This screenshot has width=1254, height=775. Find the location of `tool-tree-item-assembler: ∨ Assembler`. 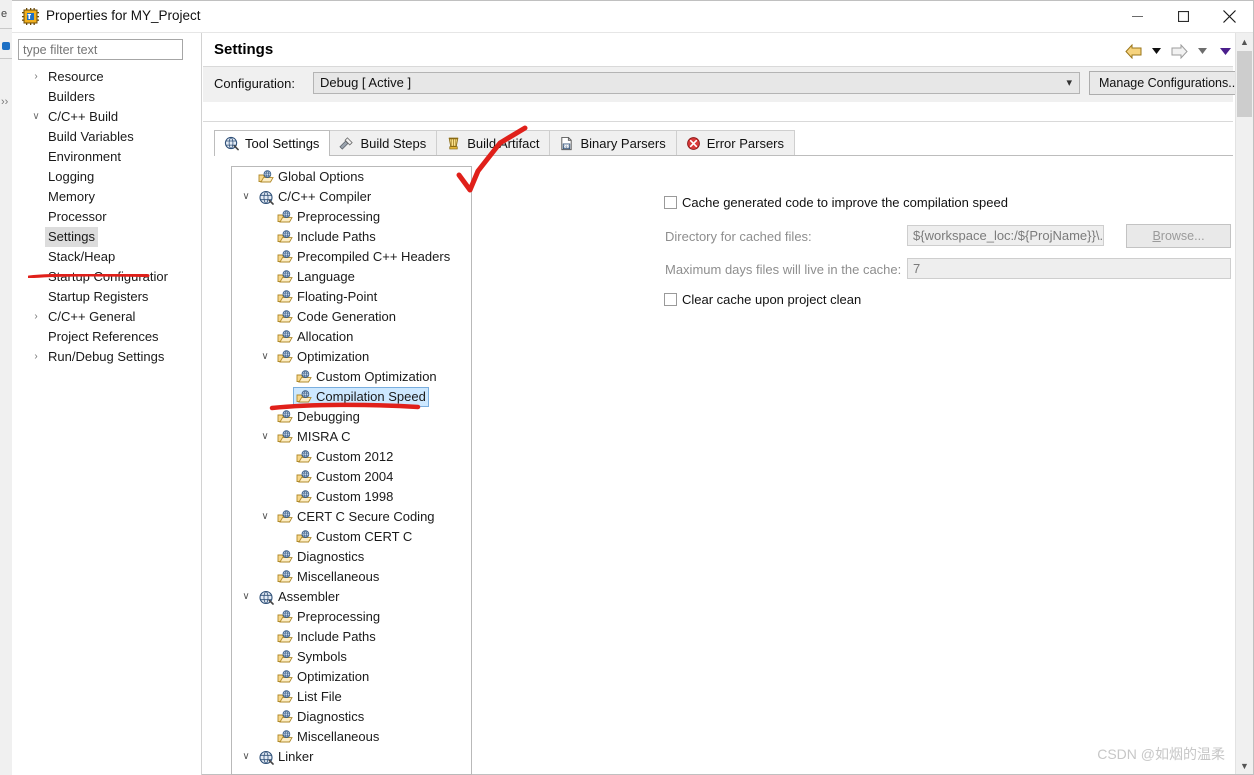

tool-tree-item-assembler: ∨ Assembler is located at coordinates (351, 597).